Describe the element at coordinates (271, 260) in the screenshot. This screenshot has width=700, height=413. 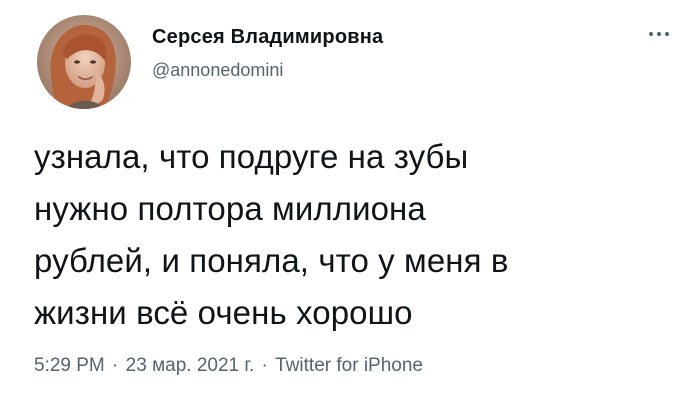
I see `tweet-text-line: рублей, и поняла, что у меня в` at that location.